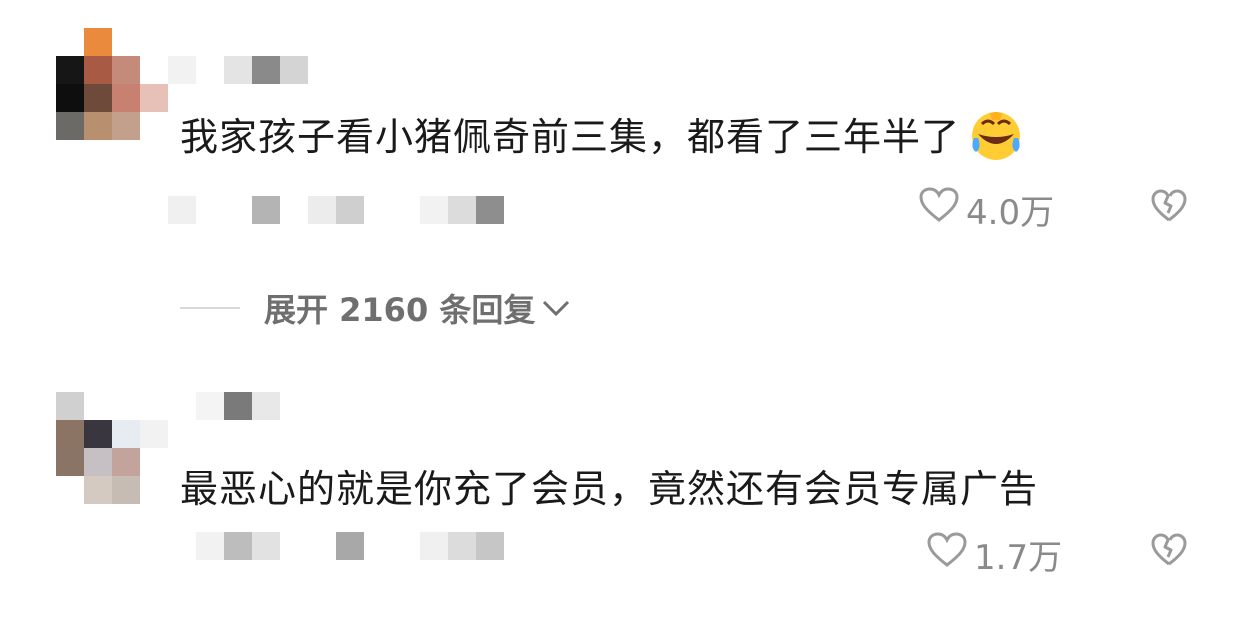  I want to click on chevron-down-icon, so click(553, 308).